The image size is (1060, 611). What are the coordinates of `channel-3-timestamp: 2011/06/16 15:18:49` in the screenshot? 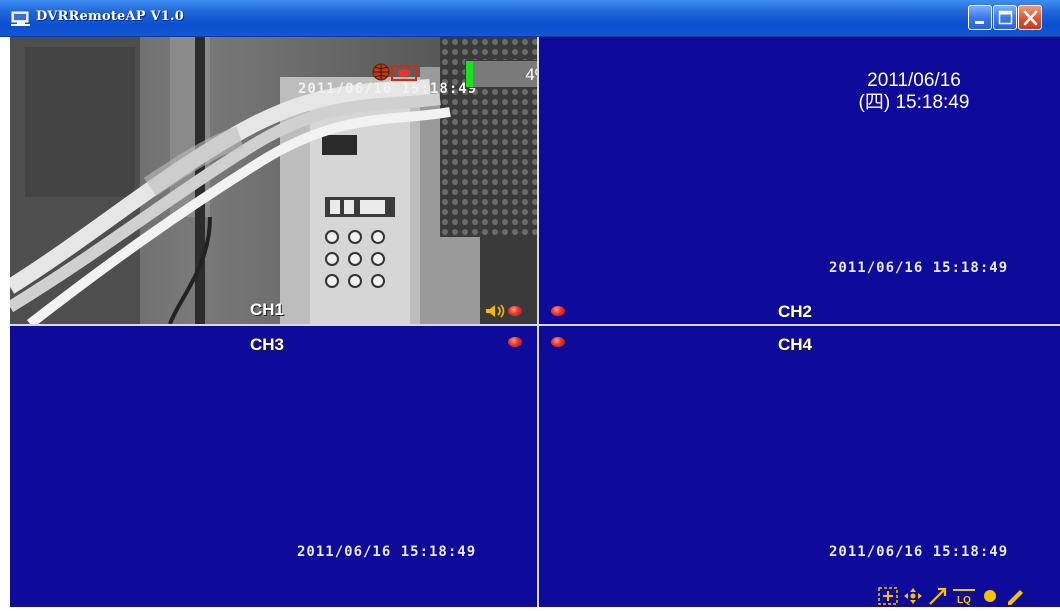 It's located at (387, 552).